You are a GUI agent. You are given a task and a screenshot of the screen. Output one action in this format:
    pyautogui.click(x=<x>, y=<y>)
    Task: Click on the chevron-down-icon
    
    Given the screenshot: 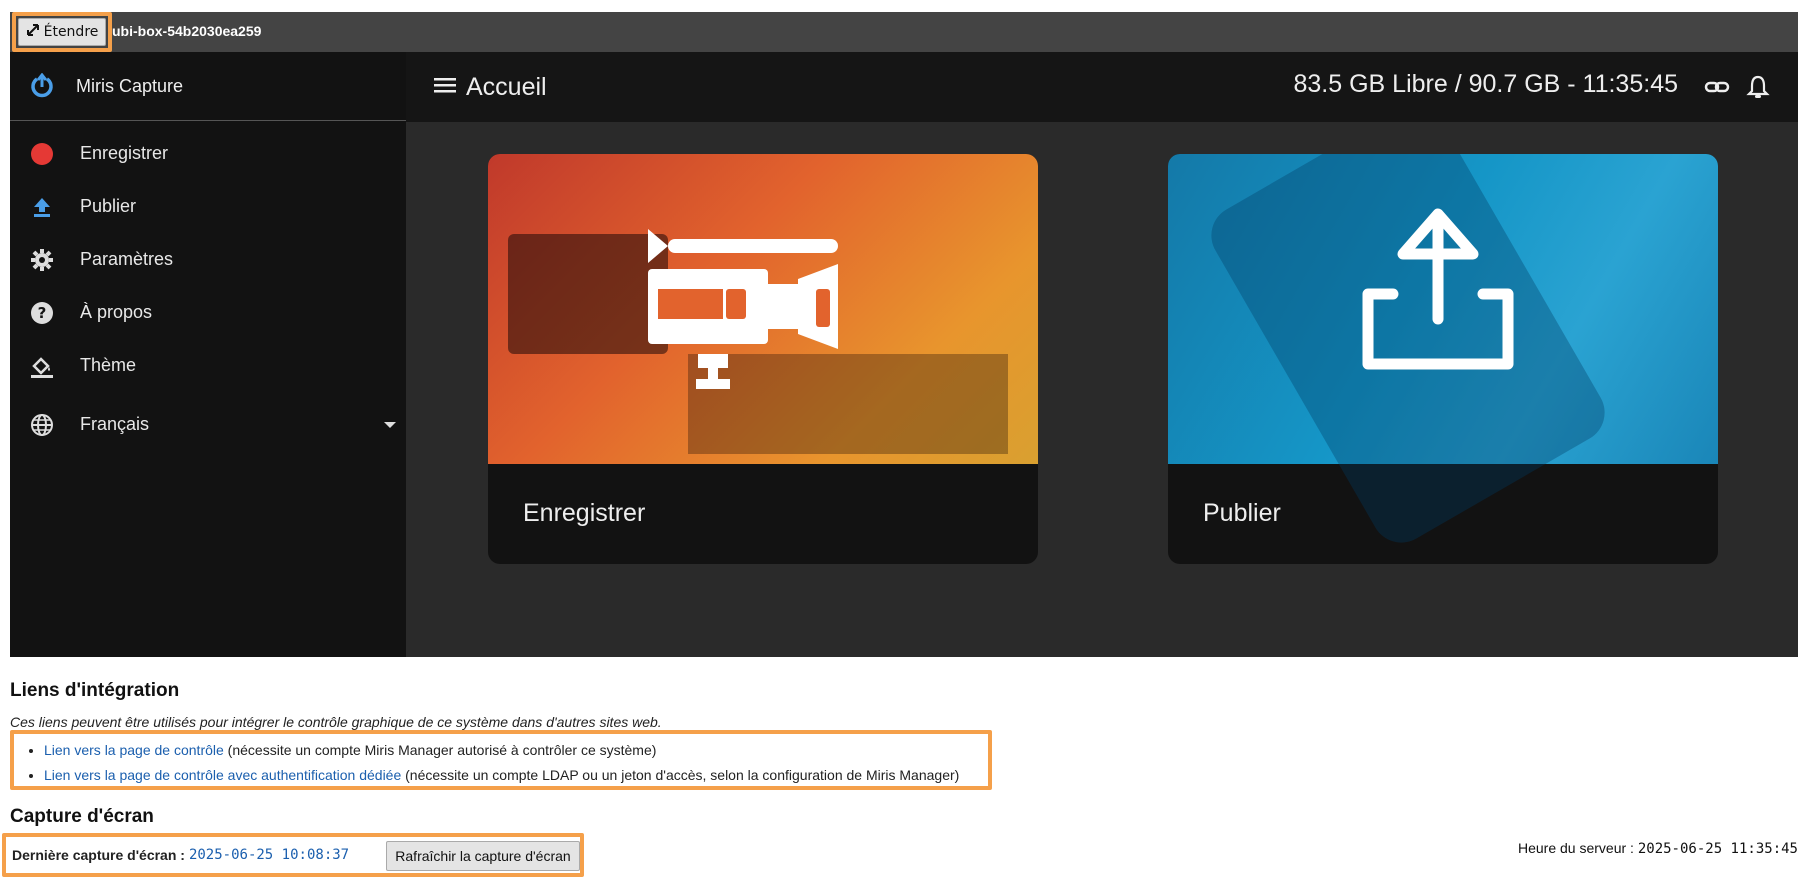 What is the action you would take?
    pyautogui.click(x=390, y=425)
    